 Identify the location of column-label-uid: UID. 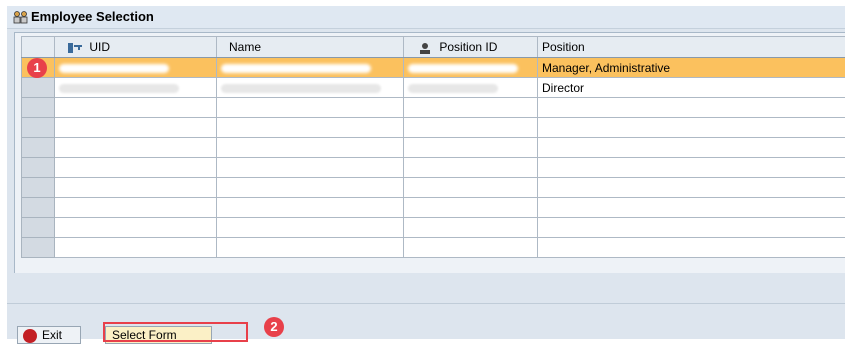
(99, 47).